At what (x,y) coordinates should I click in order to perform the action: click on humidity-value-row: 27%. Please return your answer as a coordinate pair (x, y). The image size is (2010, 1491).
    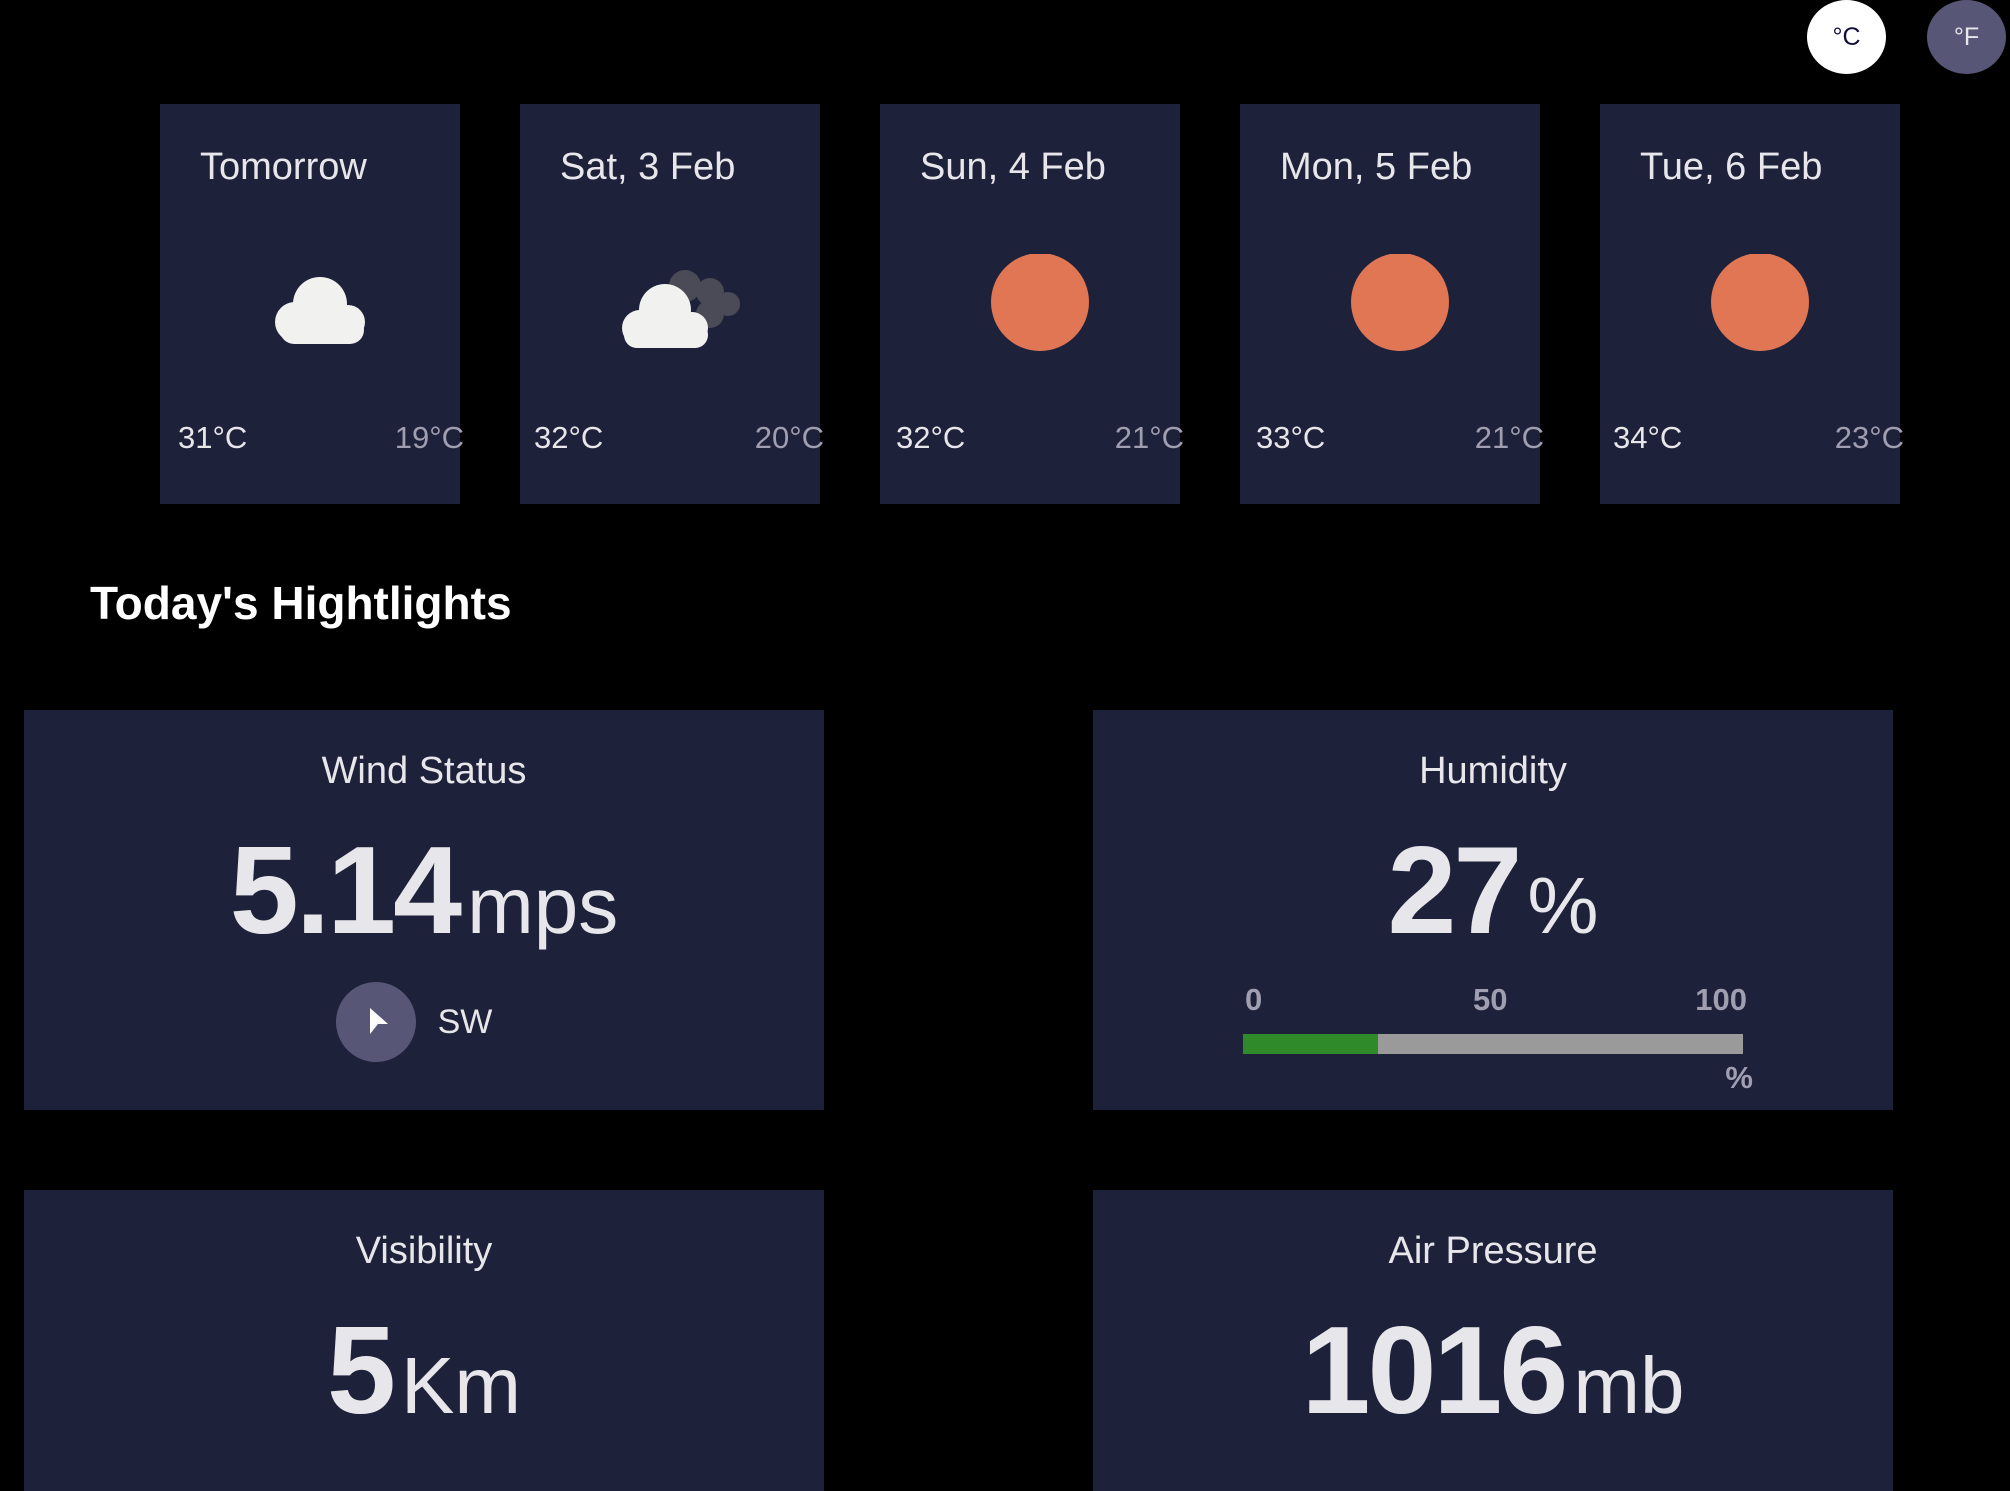
    Looking at the image, I should click on (1493, 891).